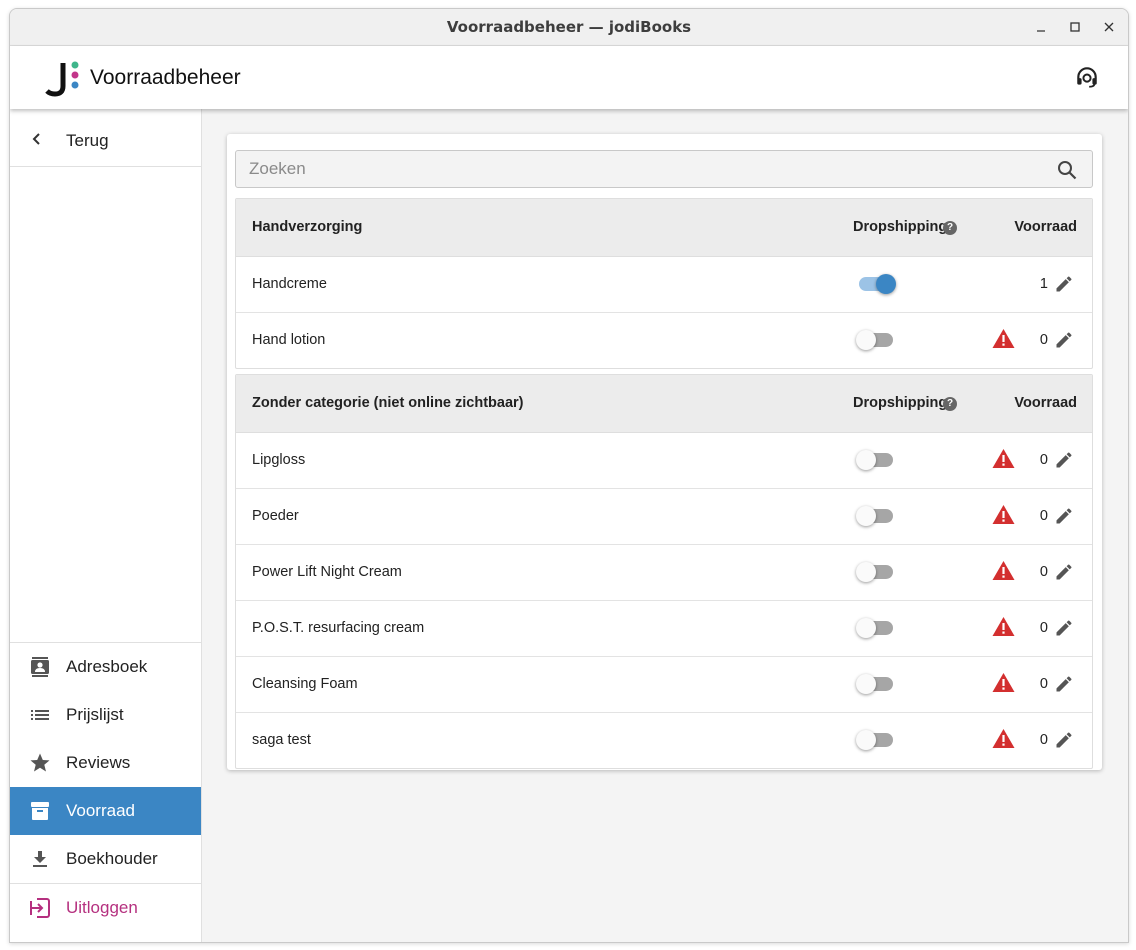 The width and height of the screenshot is (1136, 950). Describe the element at coordinates (1067, 170) in the screenshot. I see `search-icon` at that location.